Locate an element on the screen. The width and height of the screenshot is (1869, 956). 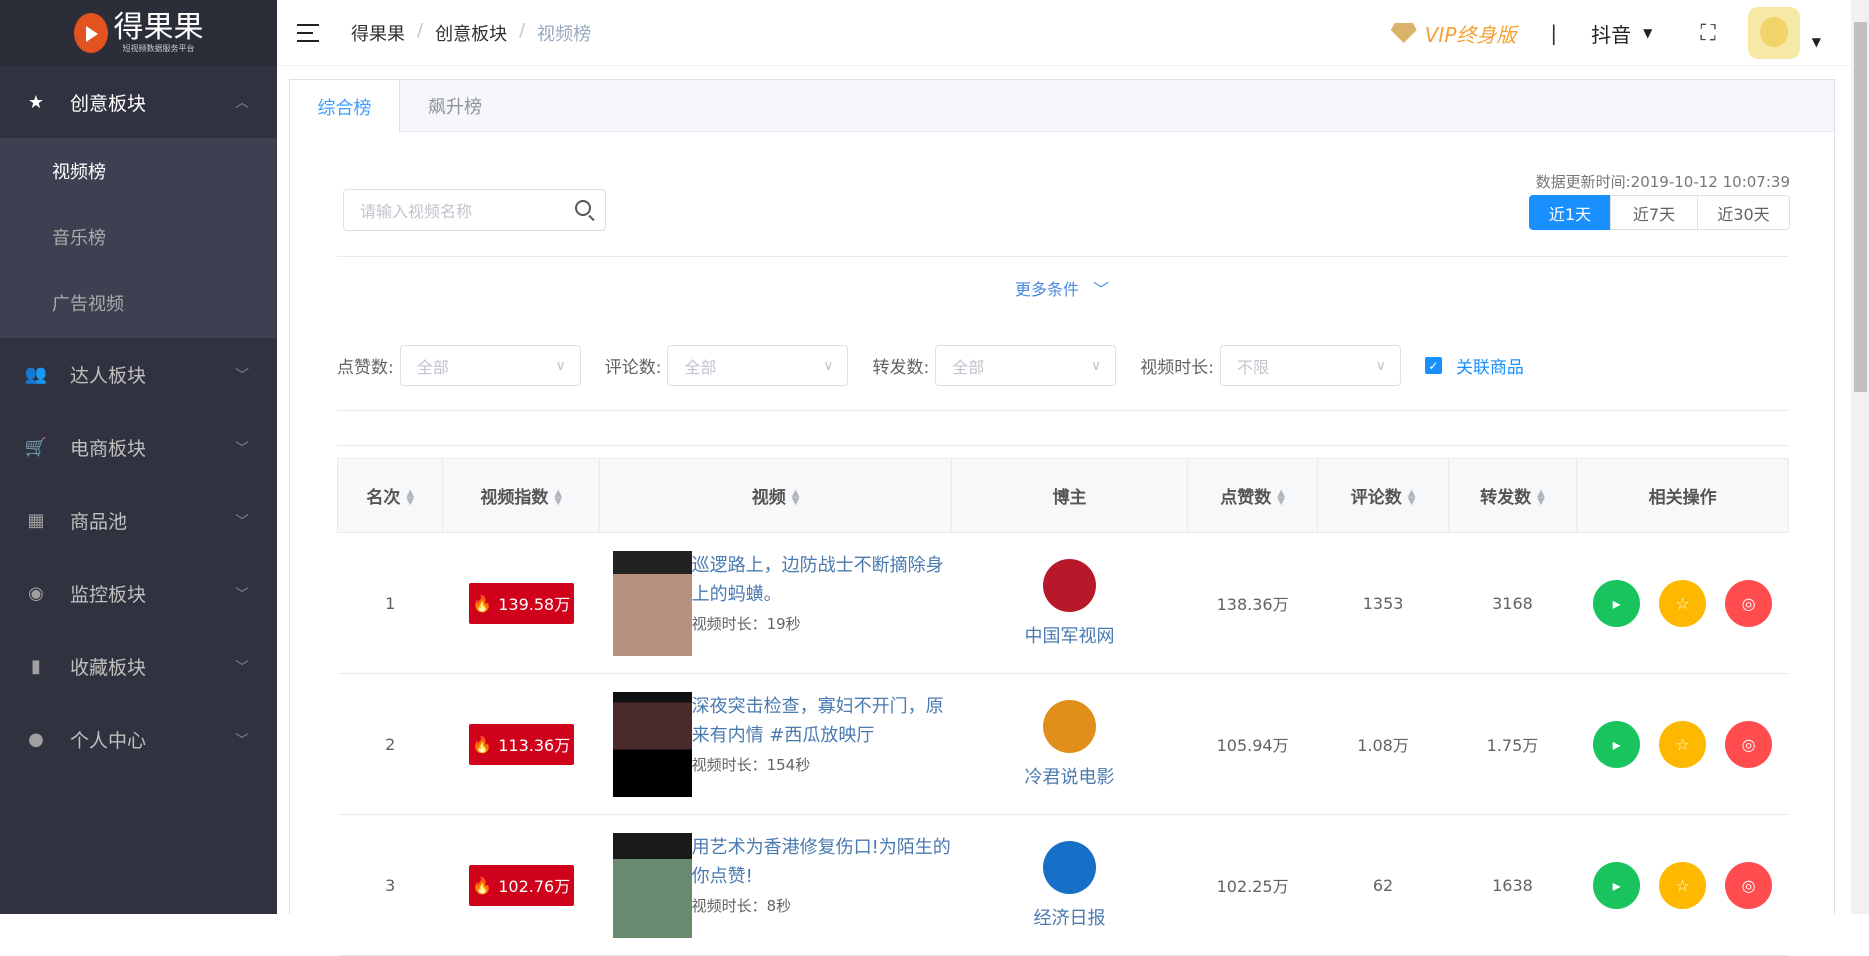
video-index-badge: 🔥 113.36万 is located at coordinates (521, 744).